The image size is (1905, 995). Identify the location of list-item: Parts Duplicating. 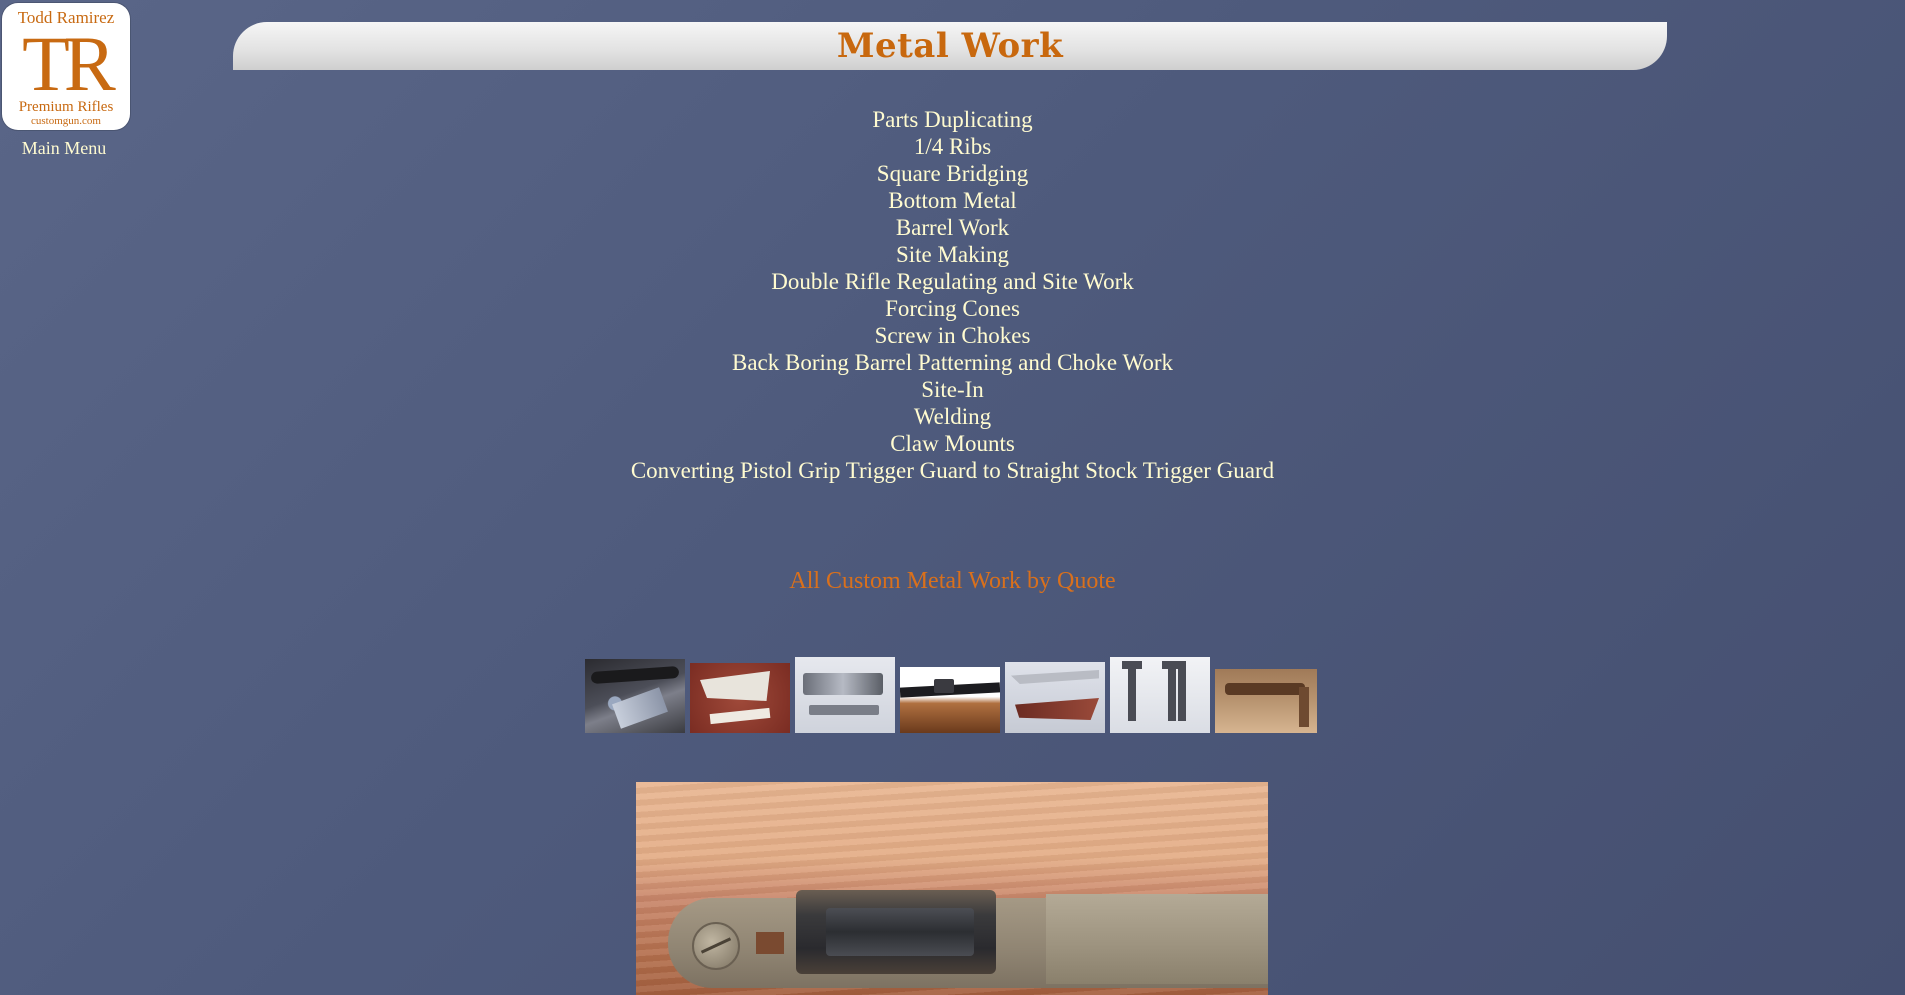
(952, 119).